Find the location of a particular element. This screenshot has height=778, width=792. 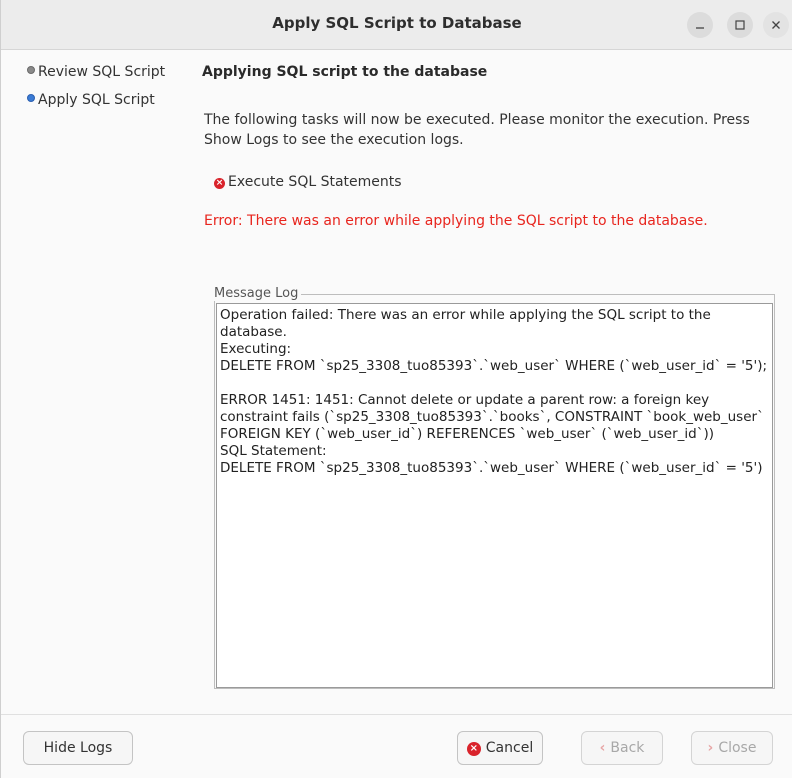

hide-logs-button: Hide Logs is located at coordinates (78, 748).